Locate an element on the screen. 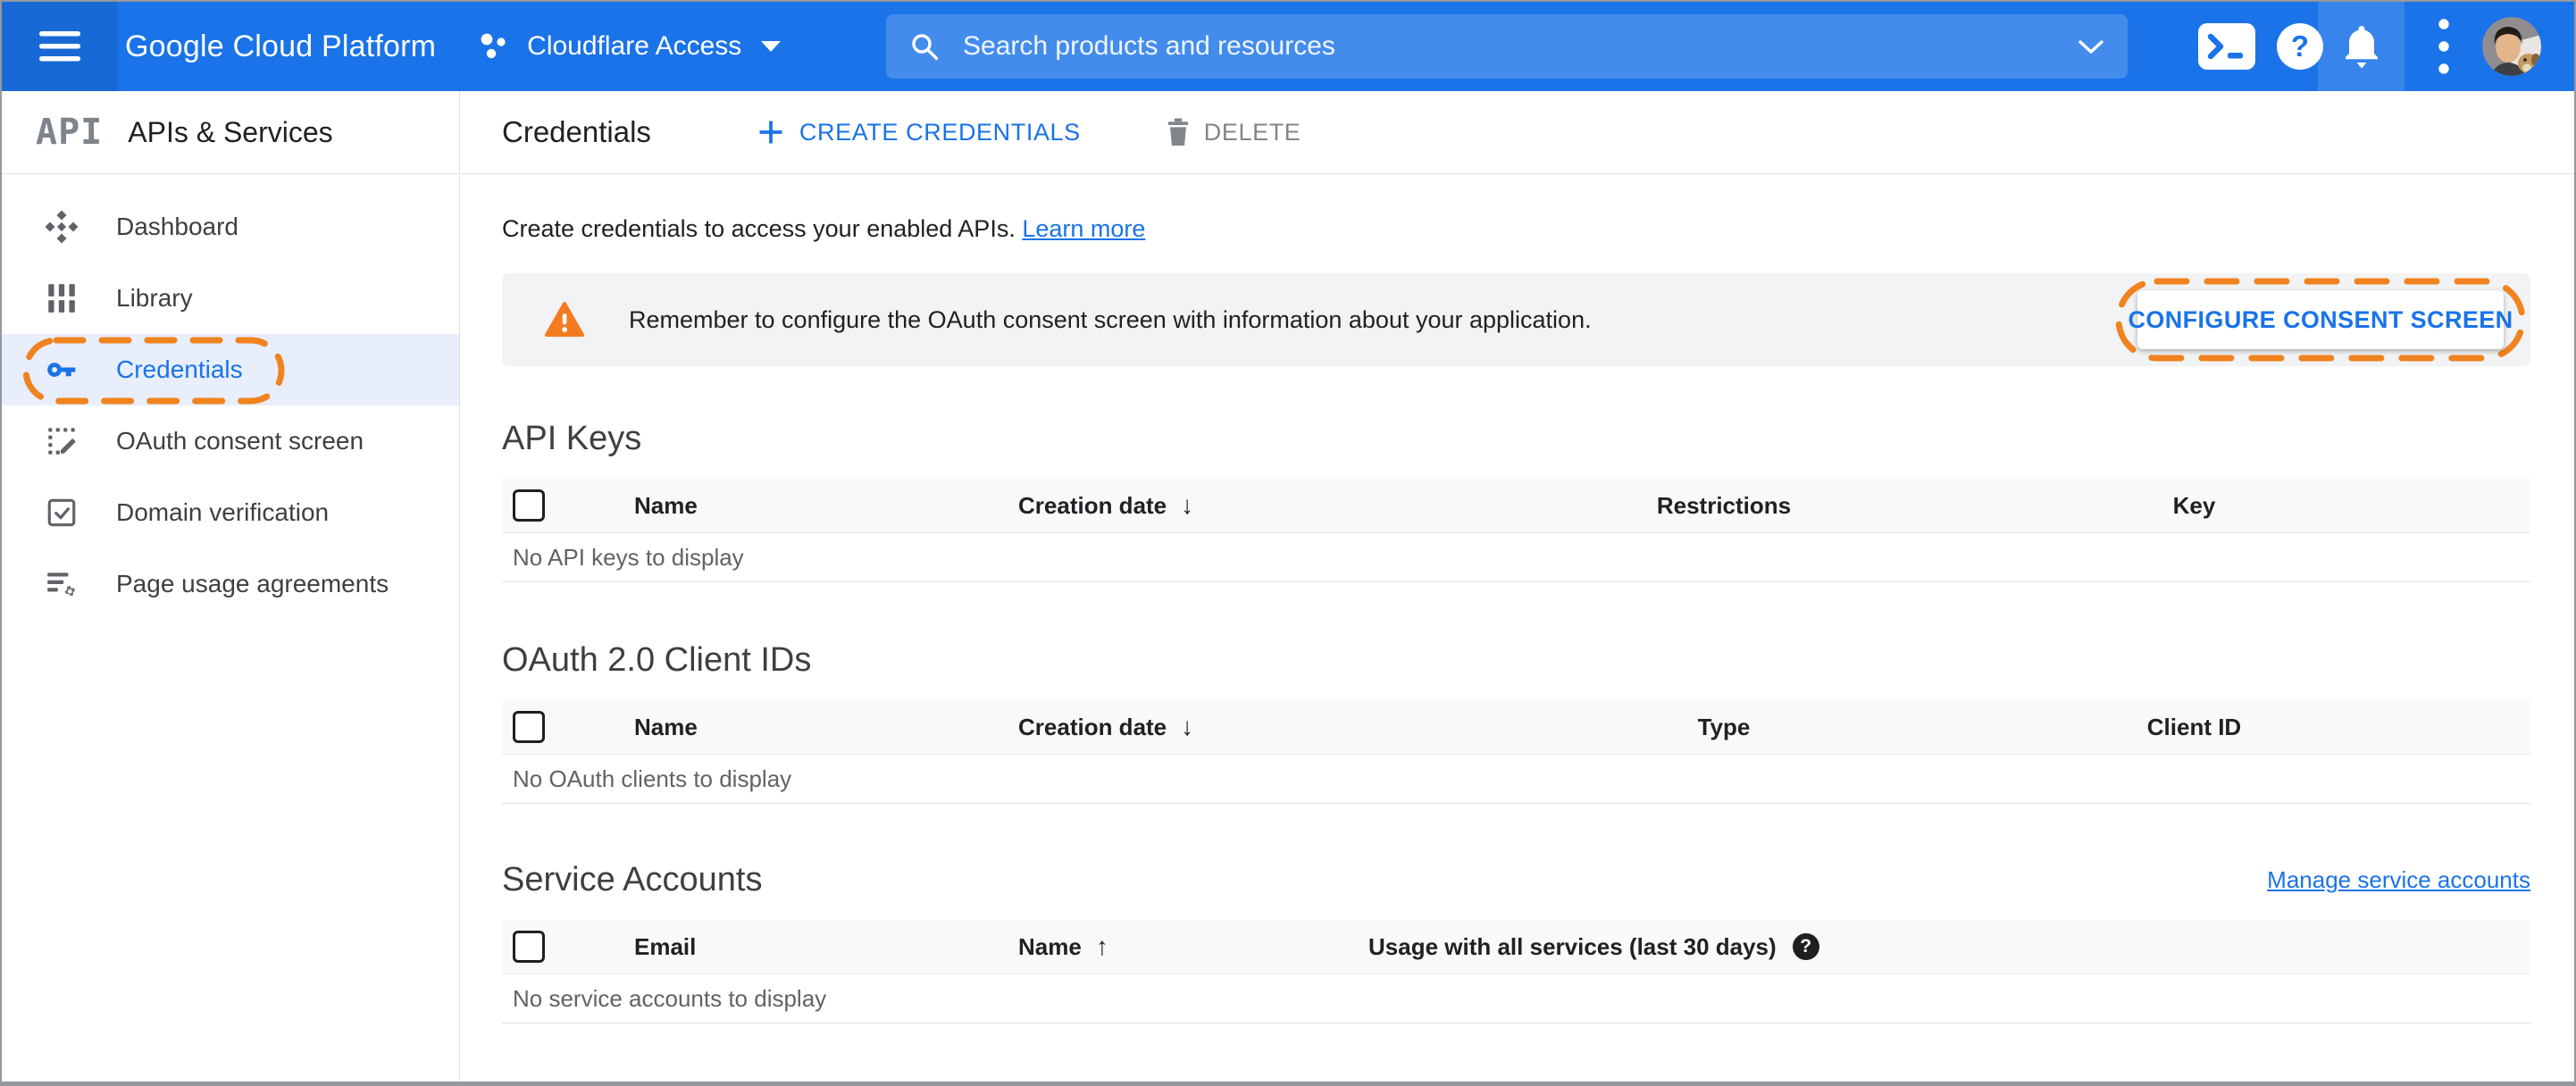 Image resolution: width=2576 pixels, height=1086 pixels. usage-label: Usage with all services (last 30 days) is located at coordinates (1573, 946).